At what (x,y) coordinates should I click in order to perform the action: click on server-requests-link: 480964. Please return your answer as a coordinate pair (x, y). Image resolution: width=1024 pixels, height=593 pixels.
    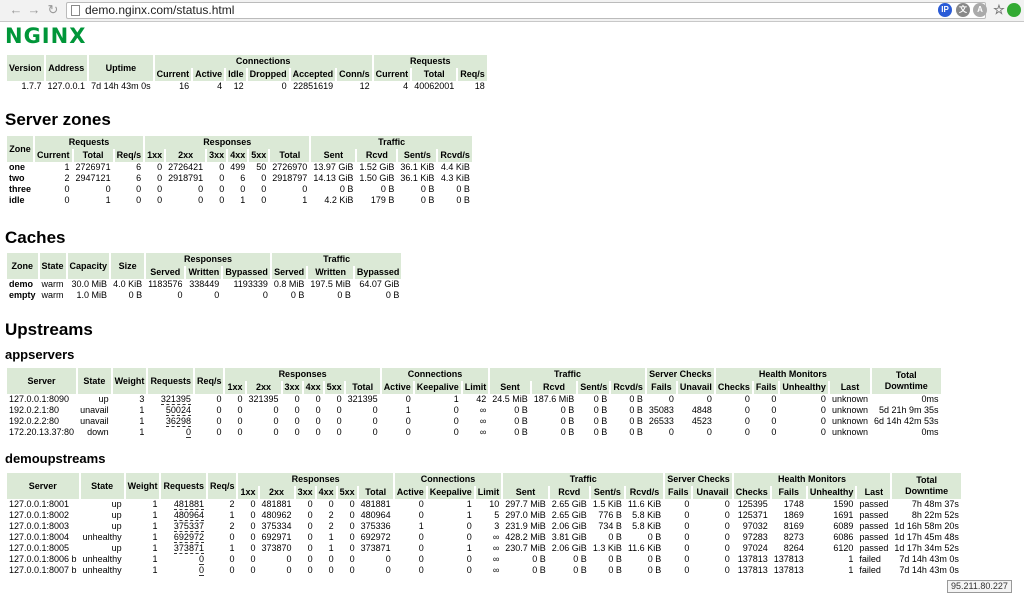
    Looking at the image, I should click on (188, 515).